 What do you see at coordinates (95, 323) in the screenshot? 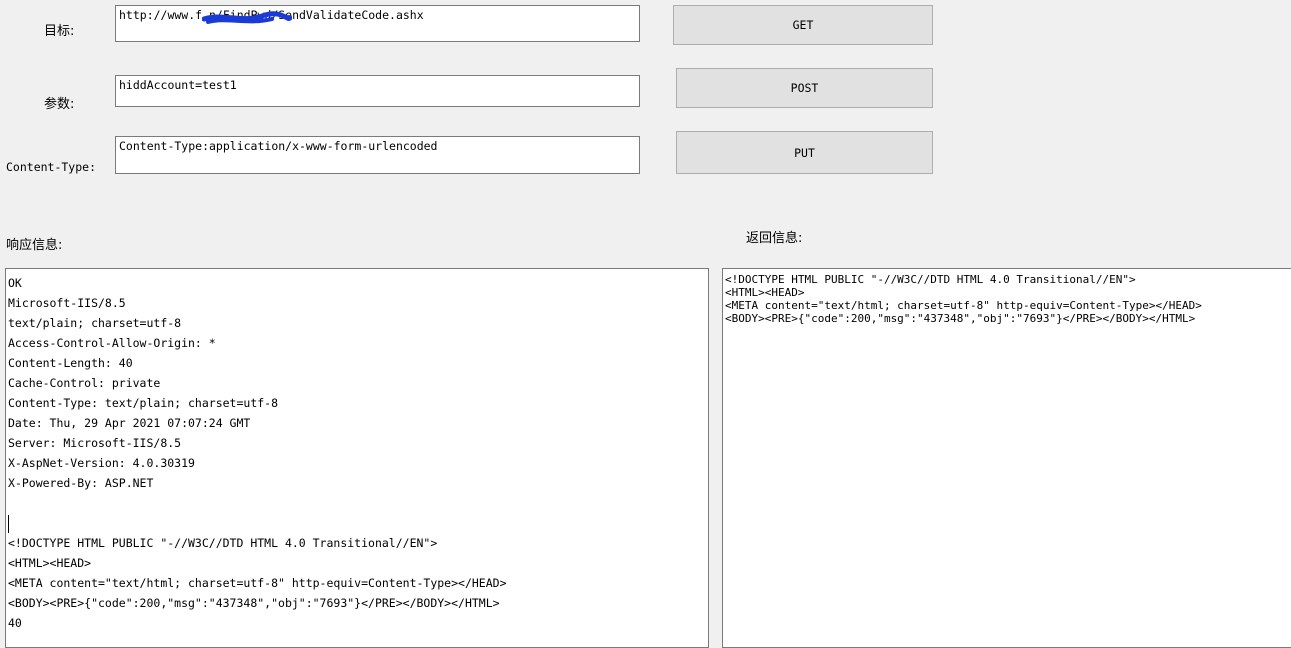
I see `response-line: text/plain; charset=utf-8` at bounding box center [95, 323].